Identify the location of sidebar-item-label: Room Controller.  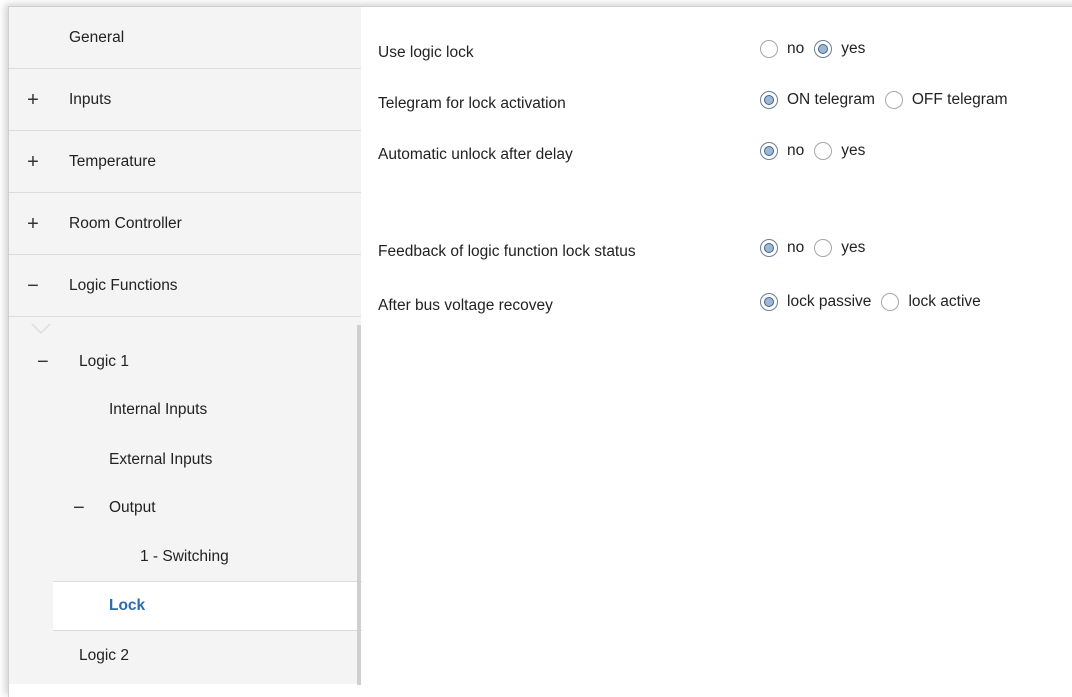
(125, 223).